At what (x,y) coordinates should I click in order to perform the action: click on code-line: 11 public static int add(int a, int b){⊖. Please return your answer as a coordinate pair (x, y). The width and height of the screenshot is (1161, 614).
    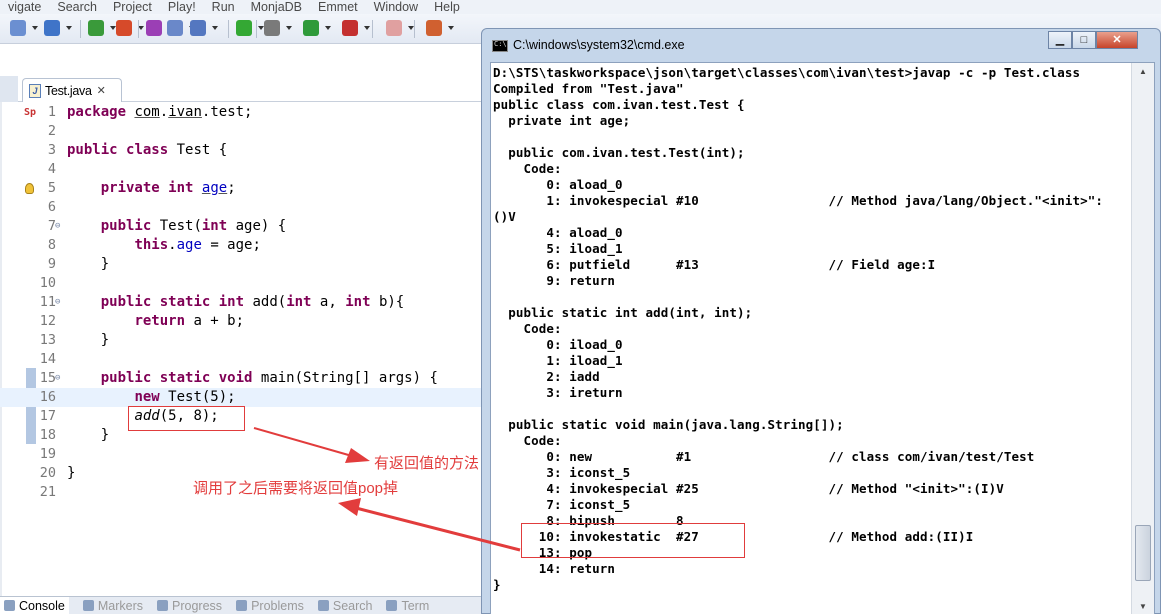
    Looking at the image, I should click on (242, 302).